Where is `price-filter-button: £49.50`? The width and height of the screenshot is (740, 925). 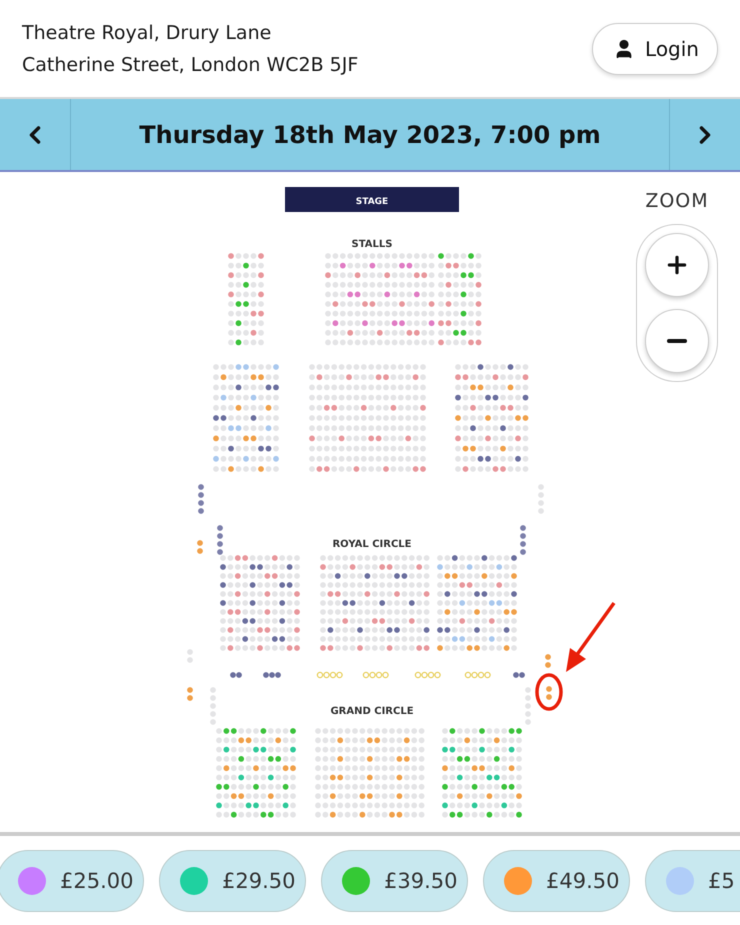 price-filter-button: £49.50 is located at coordinates (556, 881).